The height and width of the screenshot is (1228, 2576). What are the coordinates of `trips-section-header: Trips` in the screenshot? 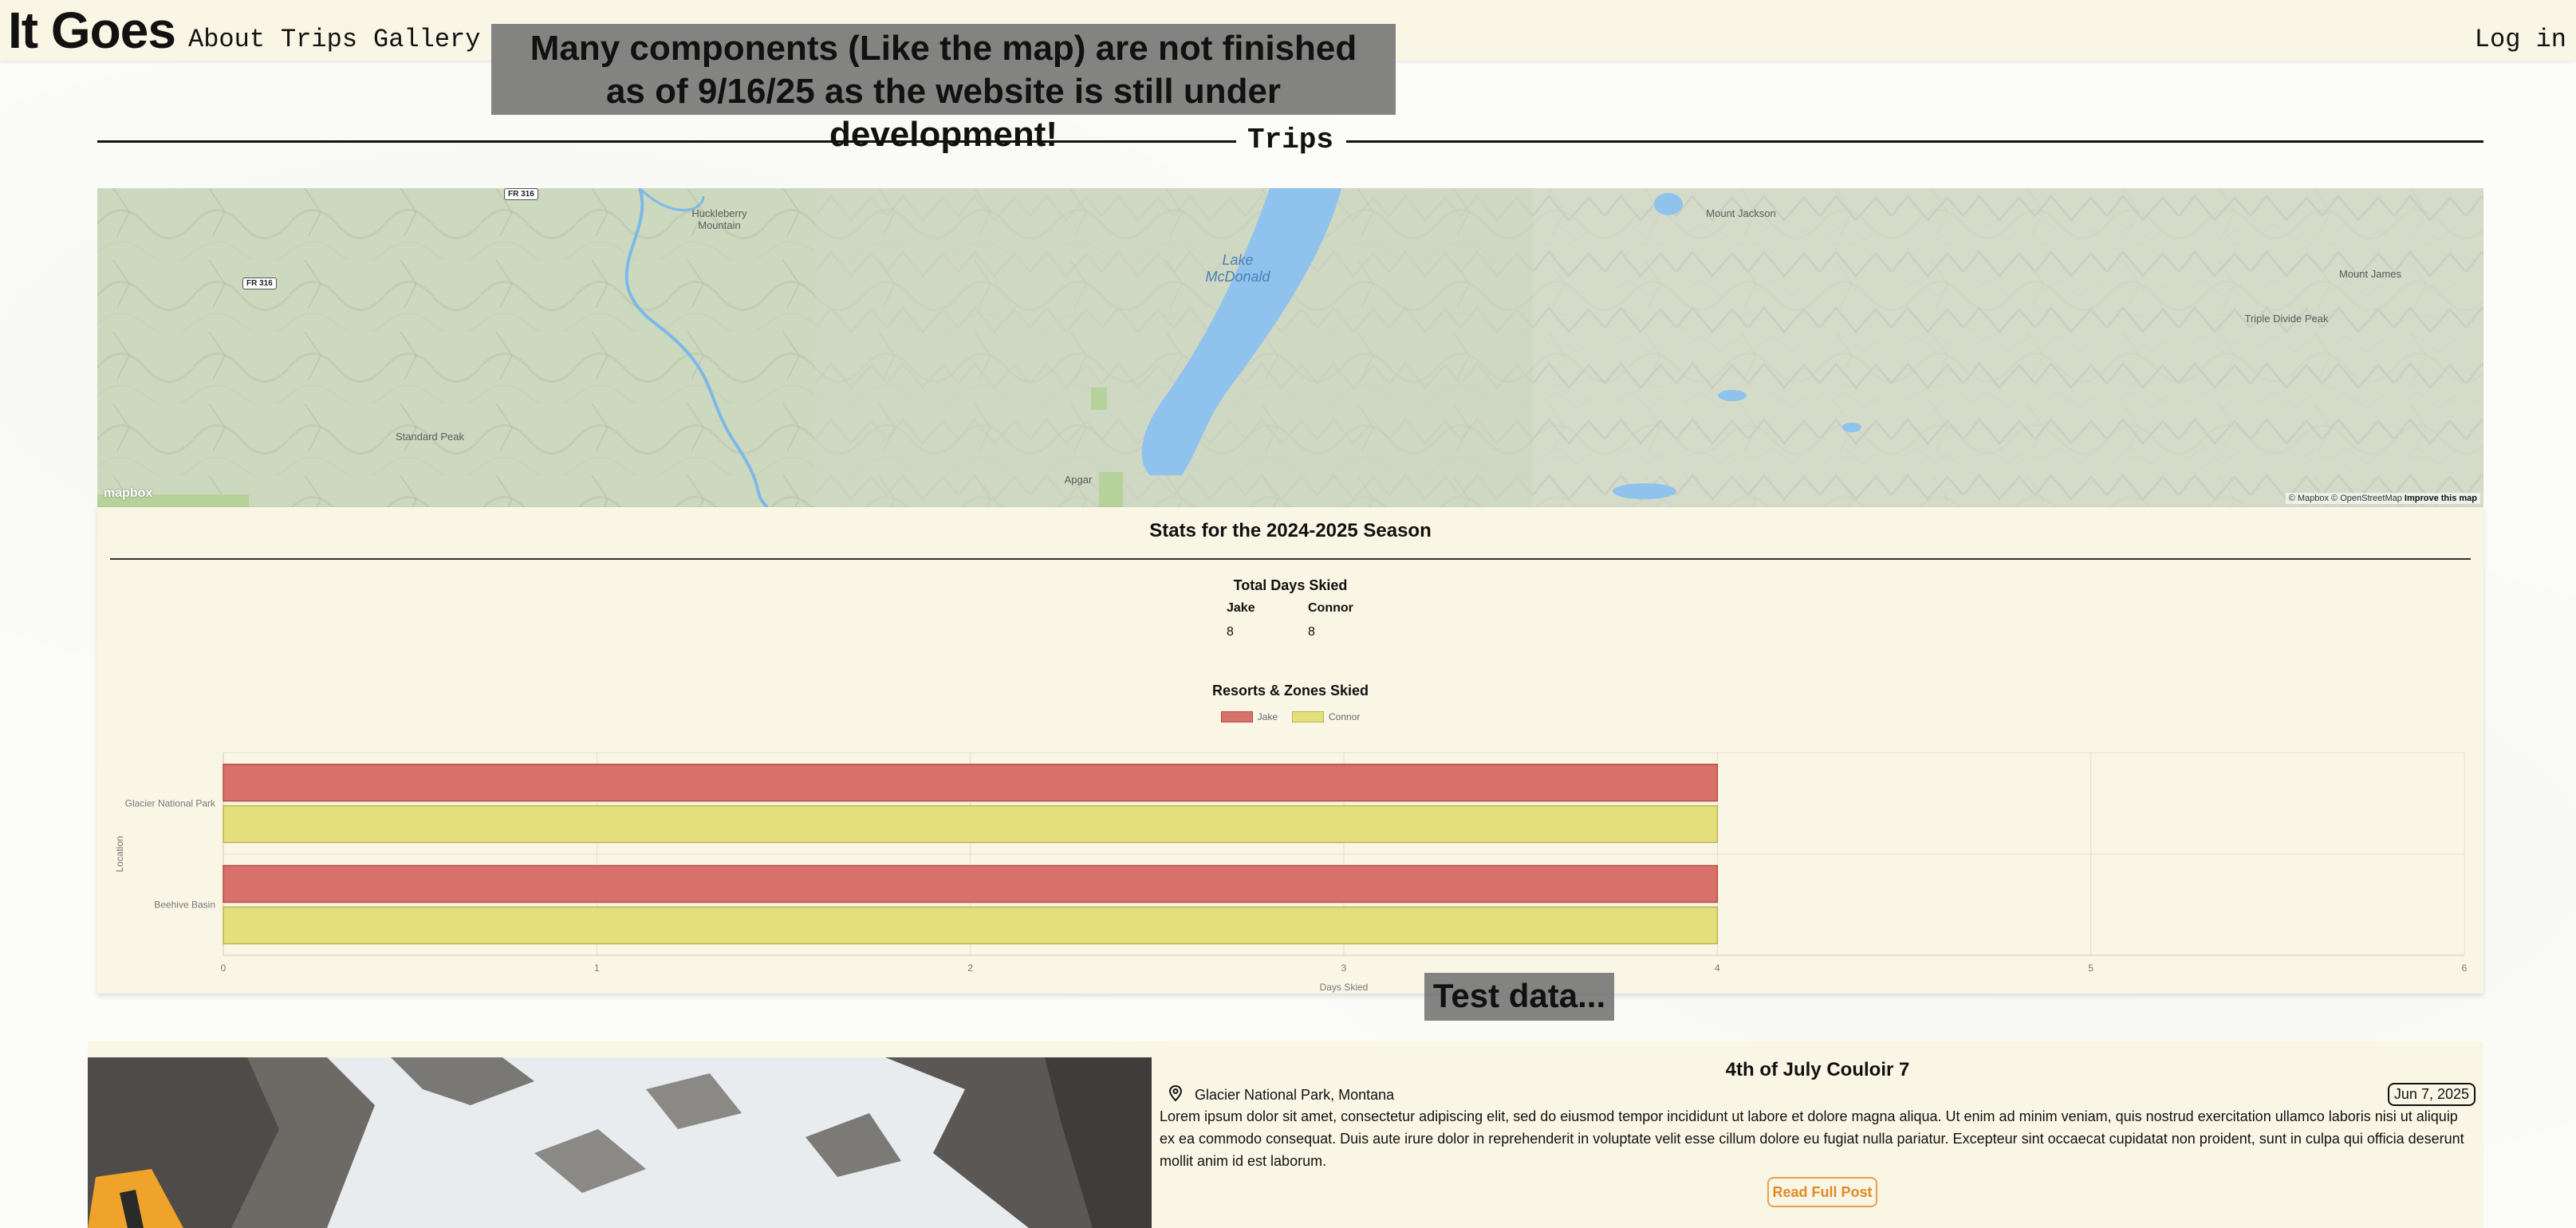 It's located at (1290, 141).